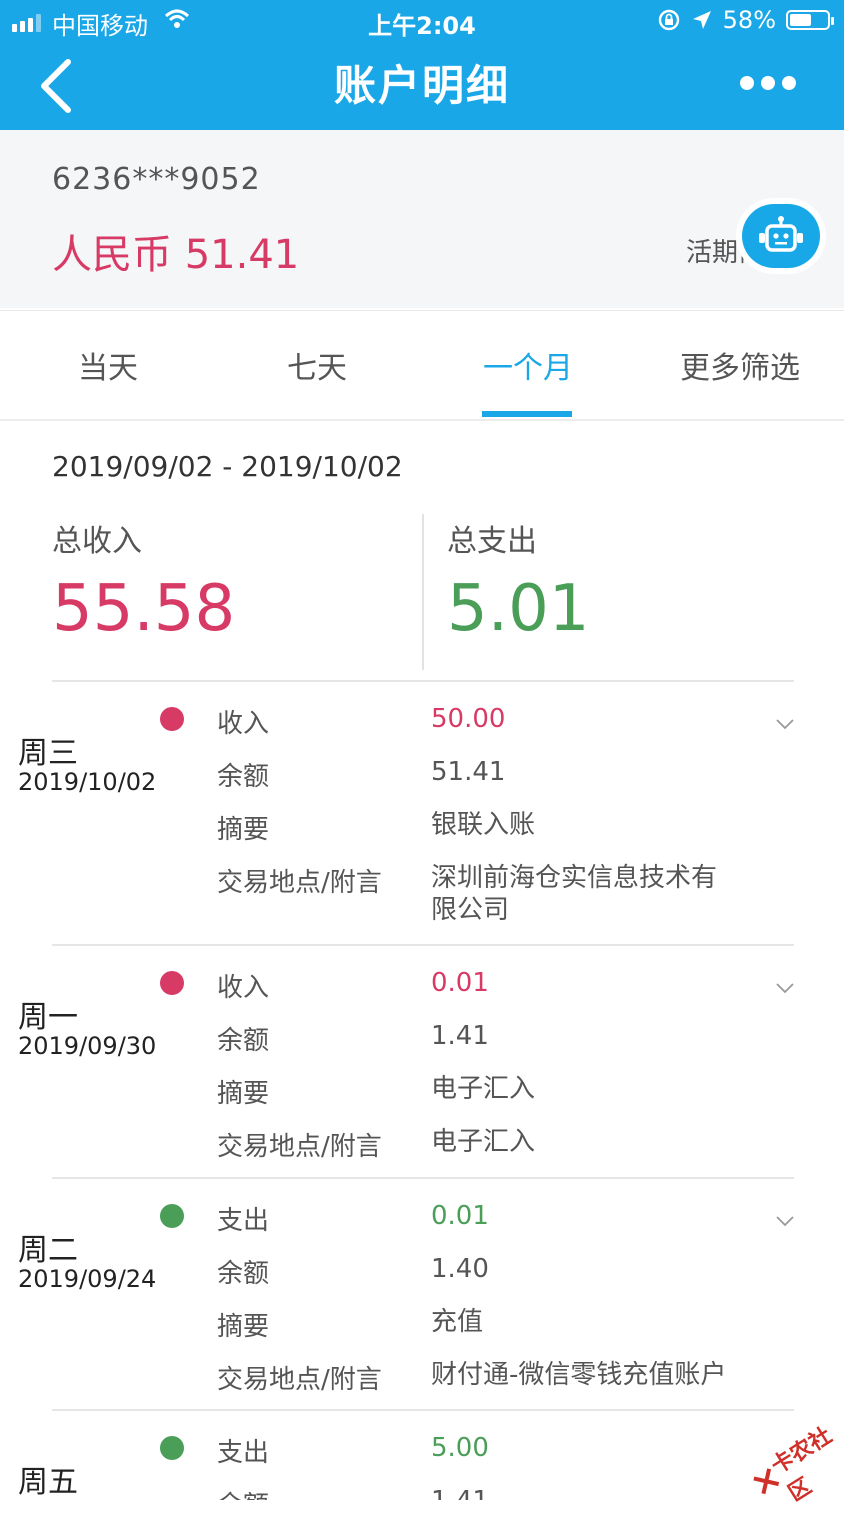 The height and width of the screenshot is (1522, 844). Describe the element at coordinates (518, 609) in the screenshot. I see `total-expense-value: 5.01` at that location.